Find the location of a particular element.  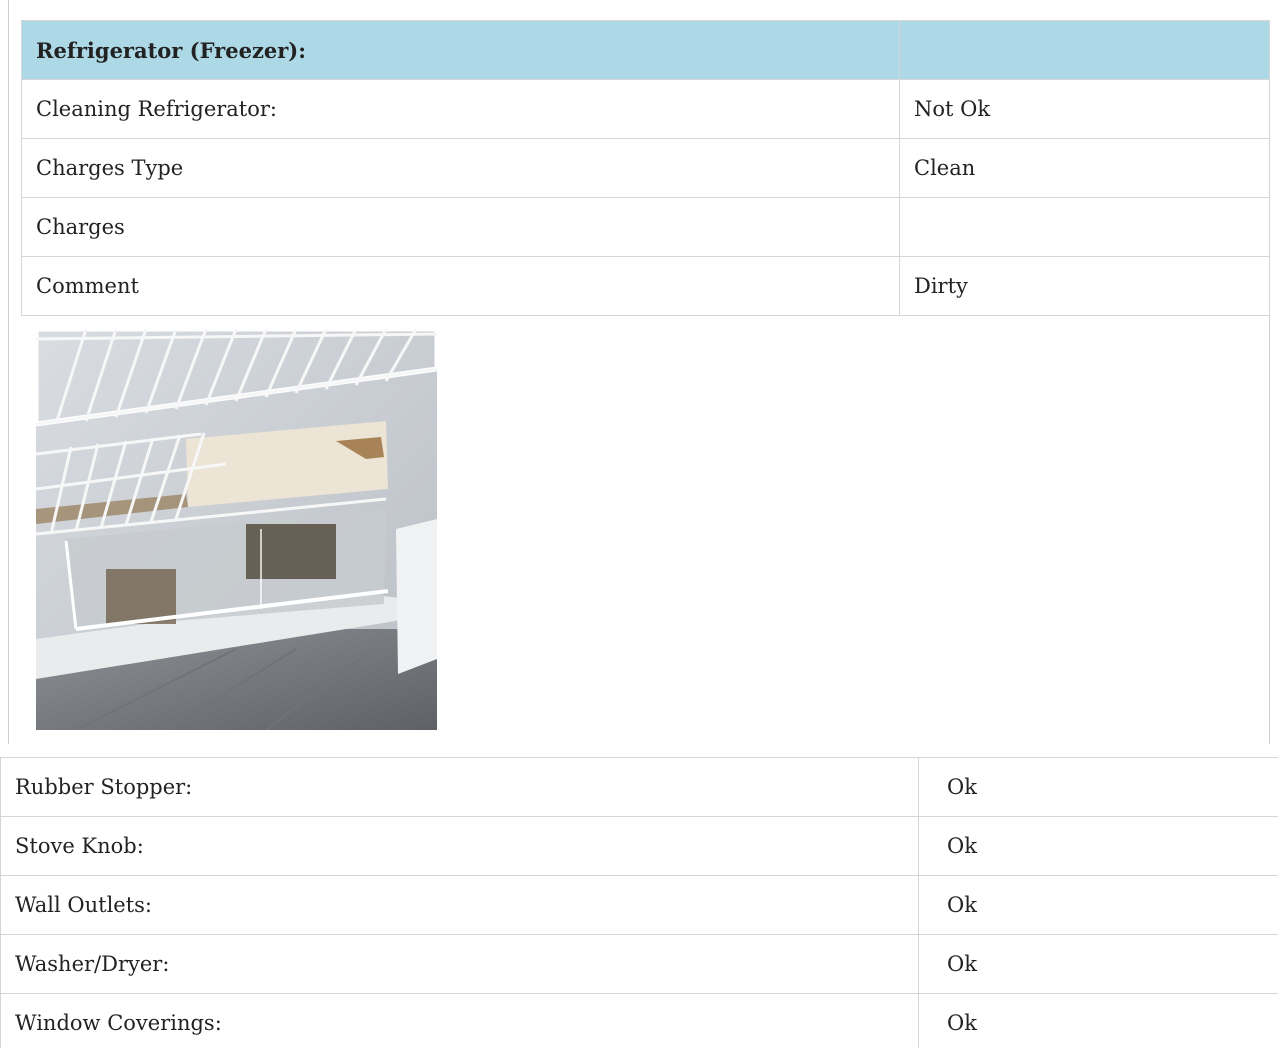

panel-border is located at coordinates (1269, 529).